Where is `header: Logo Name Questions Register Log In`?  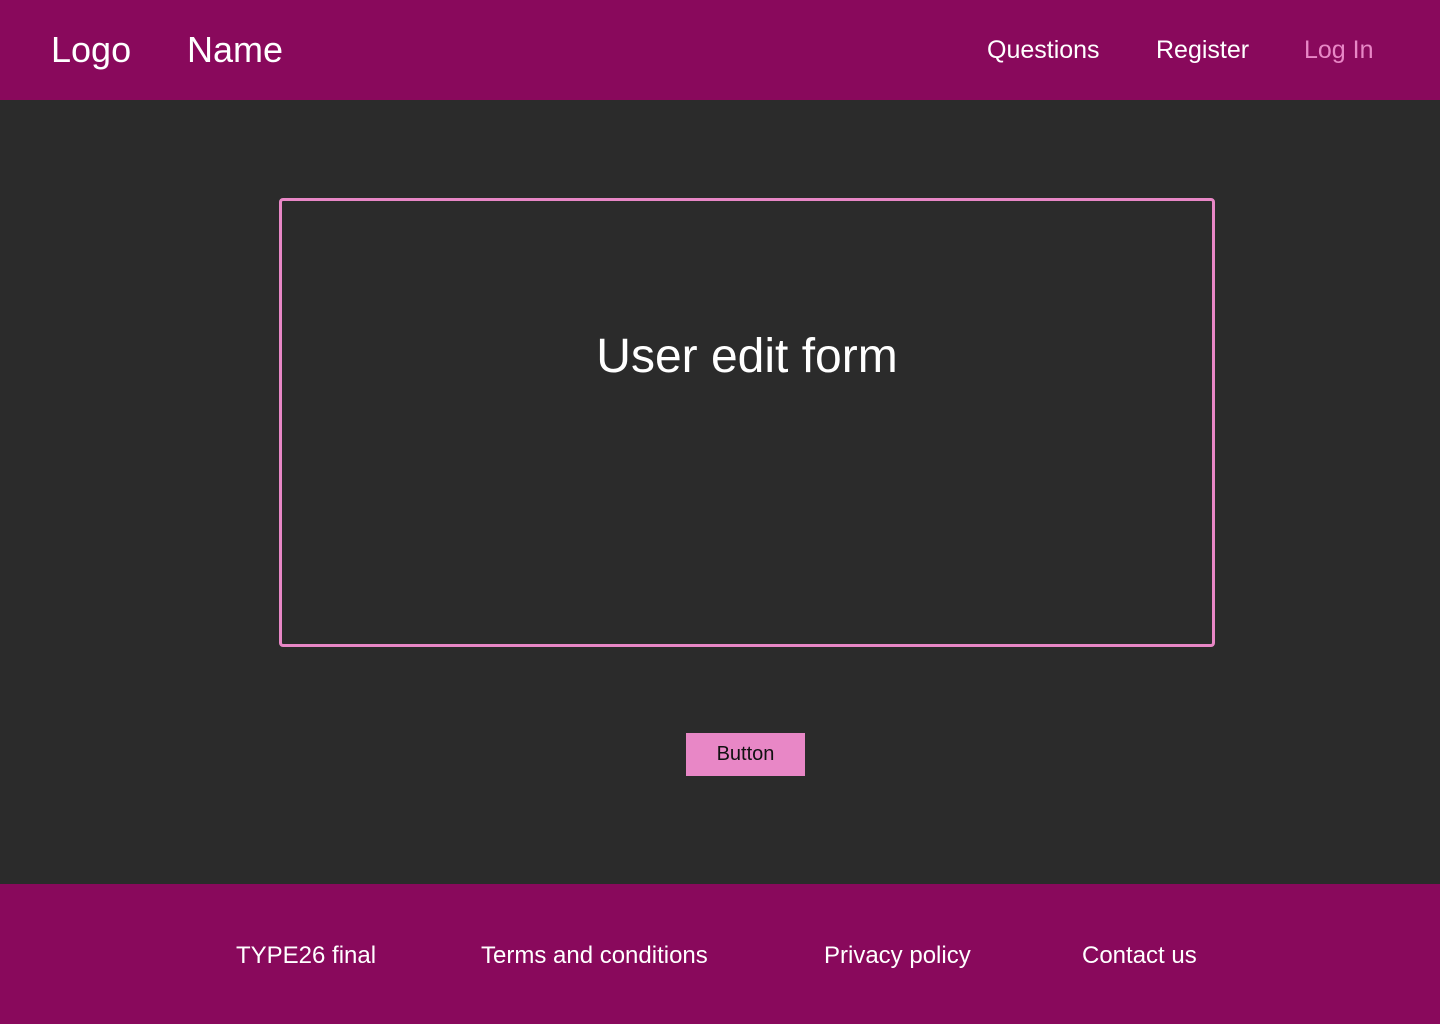 header: Logo Name Questions Register Log In is located at coordinates (720, 50).